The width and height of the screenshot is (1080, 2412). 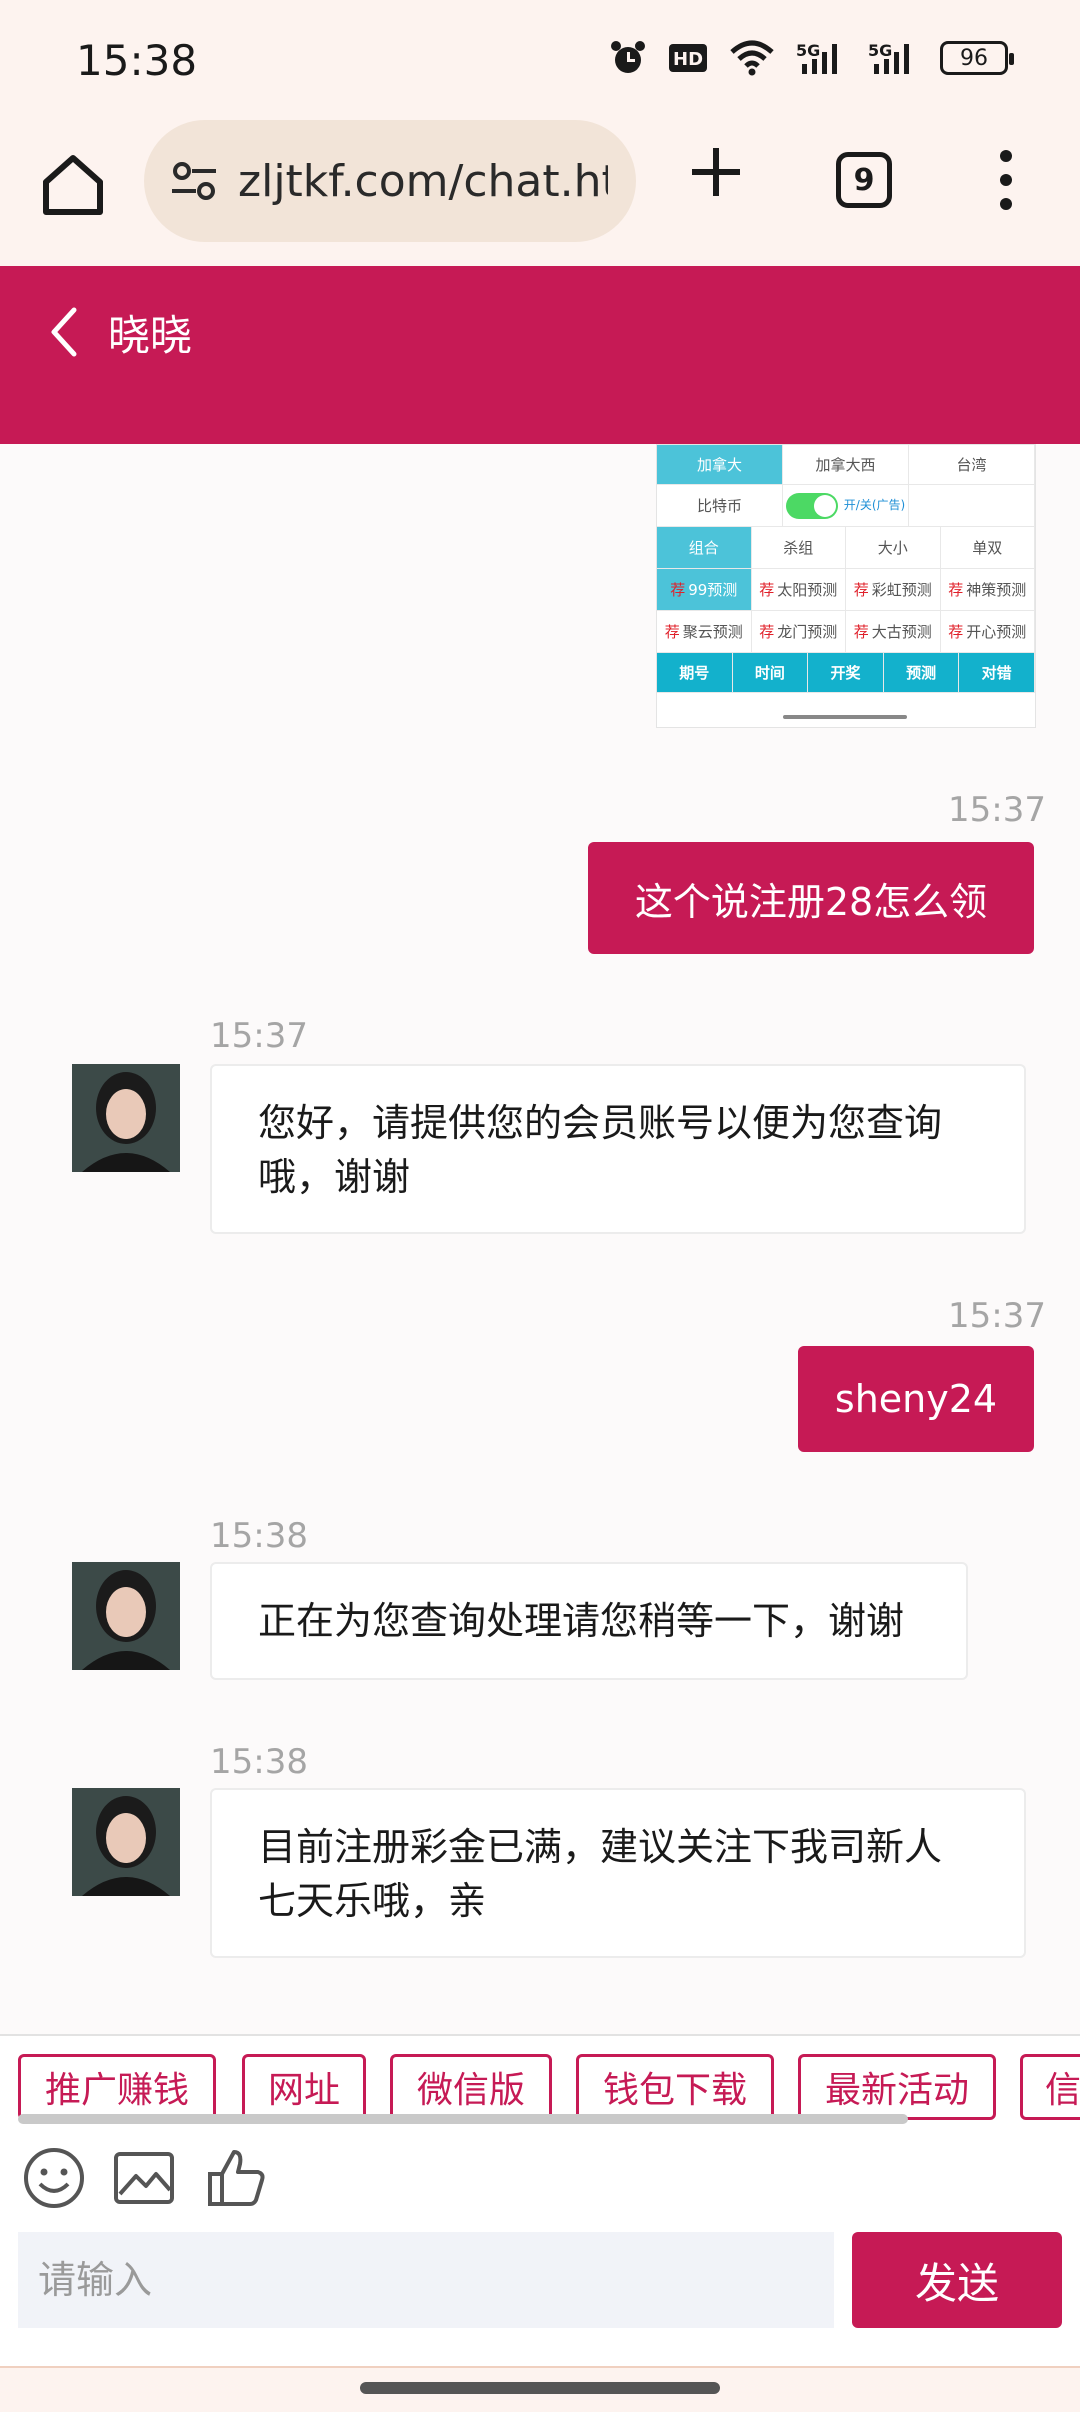 What do you see at coordinates (720, 506) in the screenshot?
I see `embed-cell: 比特币` at bounding box center [720, 506].